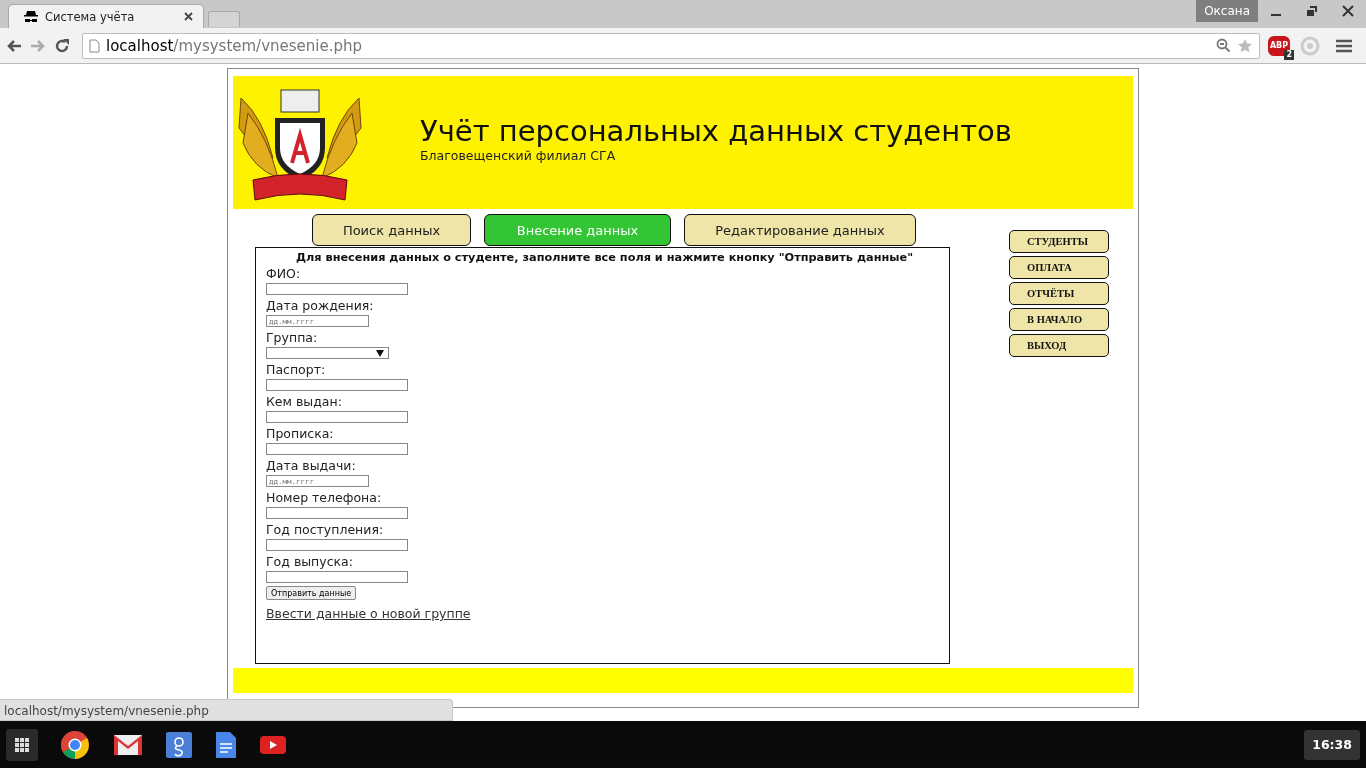 The image size is (1366, 768). What do you see at coordinates (1312, 11) in the screenshot?
I see `restore-icon` at bounding box center [1312, 11].